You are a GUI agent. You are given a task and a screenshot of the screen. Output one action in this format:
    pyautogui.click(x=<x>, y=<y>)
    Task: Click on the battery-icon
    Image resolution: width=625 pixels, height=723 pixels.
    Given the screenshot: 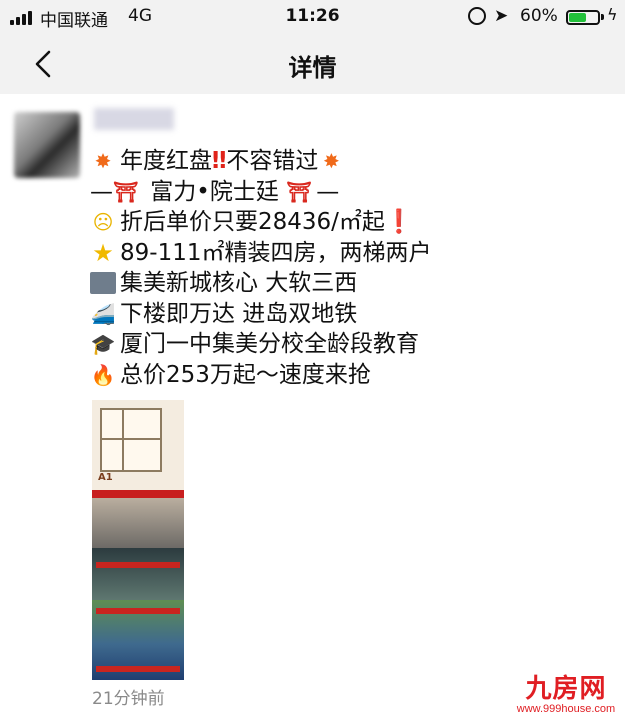 What is the action you would take?
    pyautogui.click(x=583, y=17)
    